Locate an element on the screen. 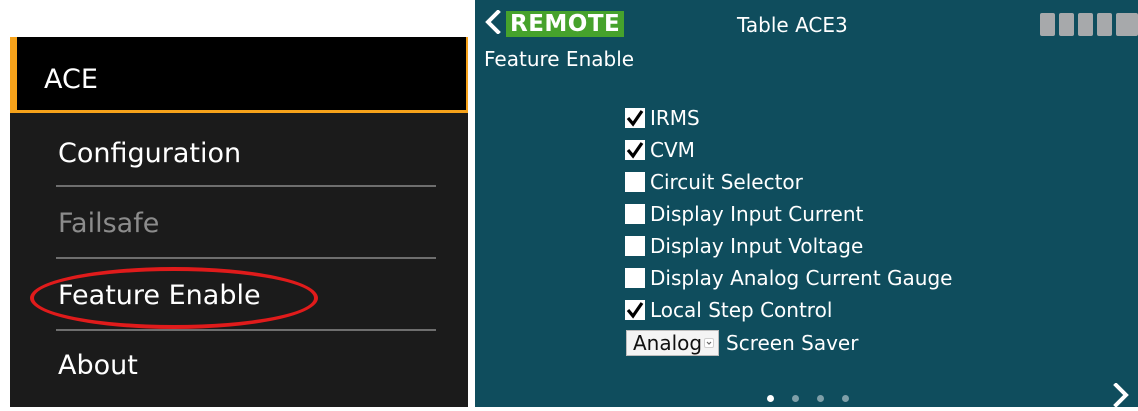 This screenshot has height=411, width=1138. feature-row: Circuit Selector is located at coordinates (714, 182).